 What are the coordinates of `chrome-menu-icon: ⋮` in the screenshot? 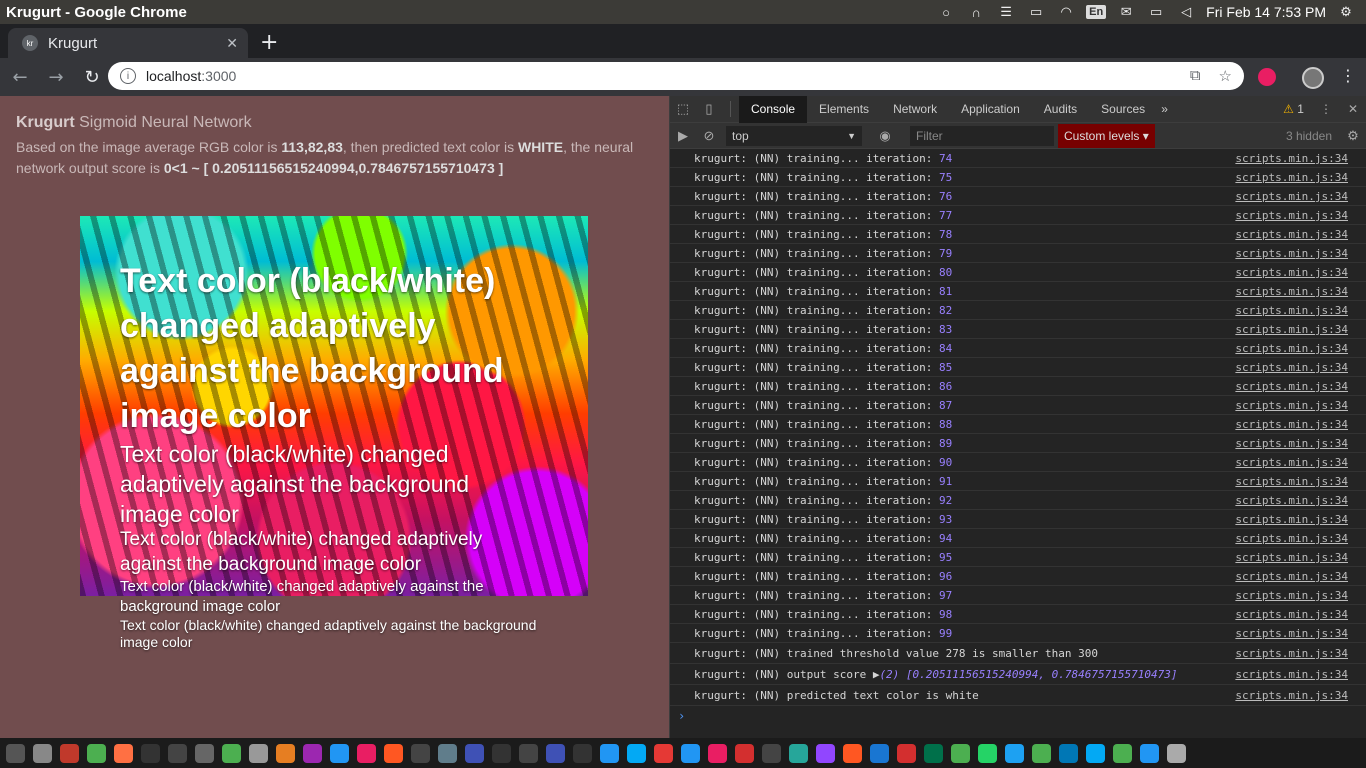 It's located at (1348, 75).